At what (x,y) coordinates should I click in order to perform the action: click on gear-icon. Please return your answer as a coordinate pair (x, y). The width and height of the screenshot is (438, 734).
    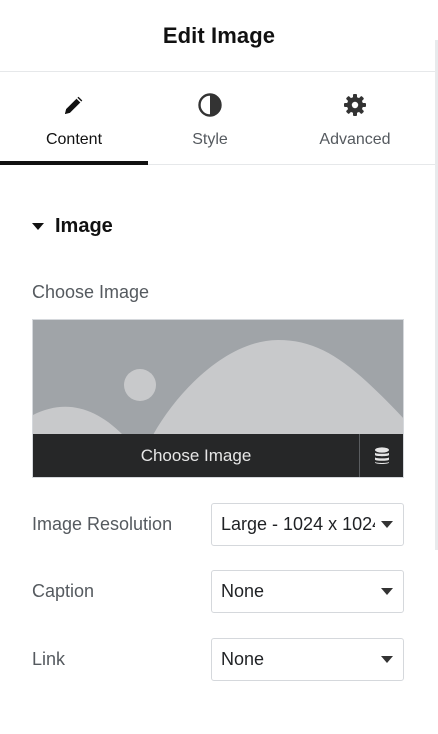
    Looking at the image, I should click on (355, 105).